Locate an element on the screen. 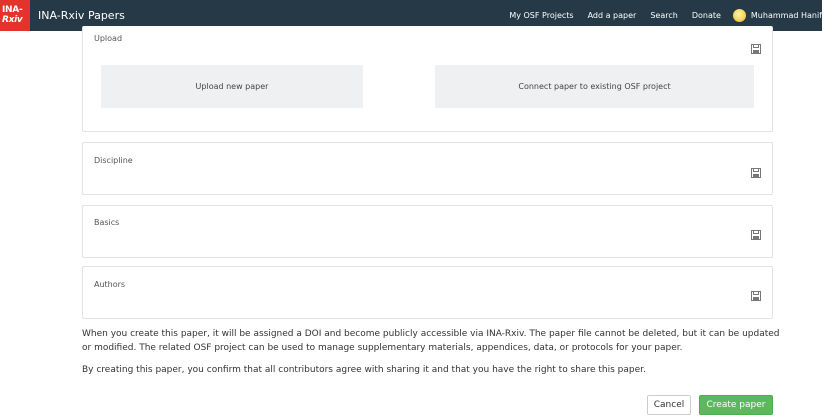 The height and width of the screenshot is (417, 822). site-logo: INA- Rxiv is located at coordinates (15, 15).